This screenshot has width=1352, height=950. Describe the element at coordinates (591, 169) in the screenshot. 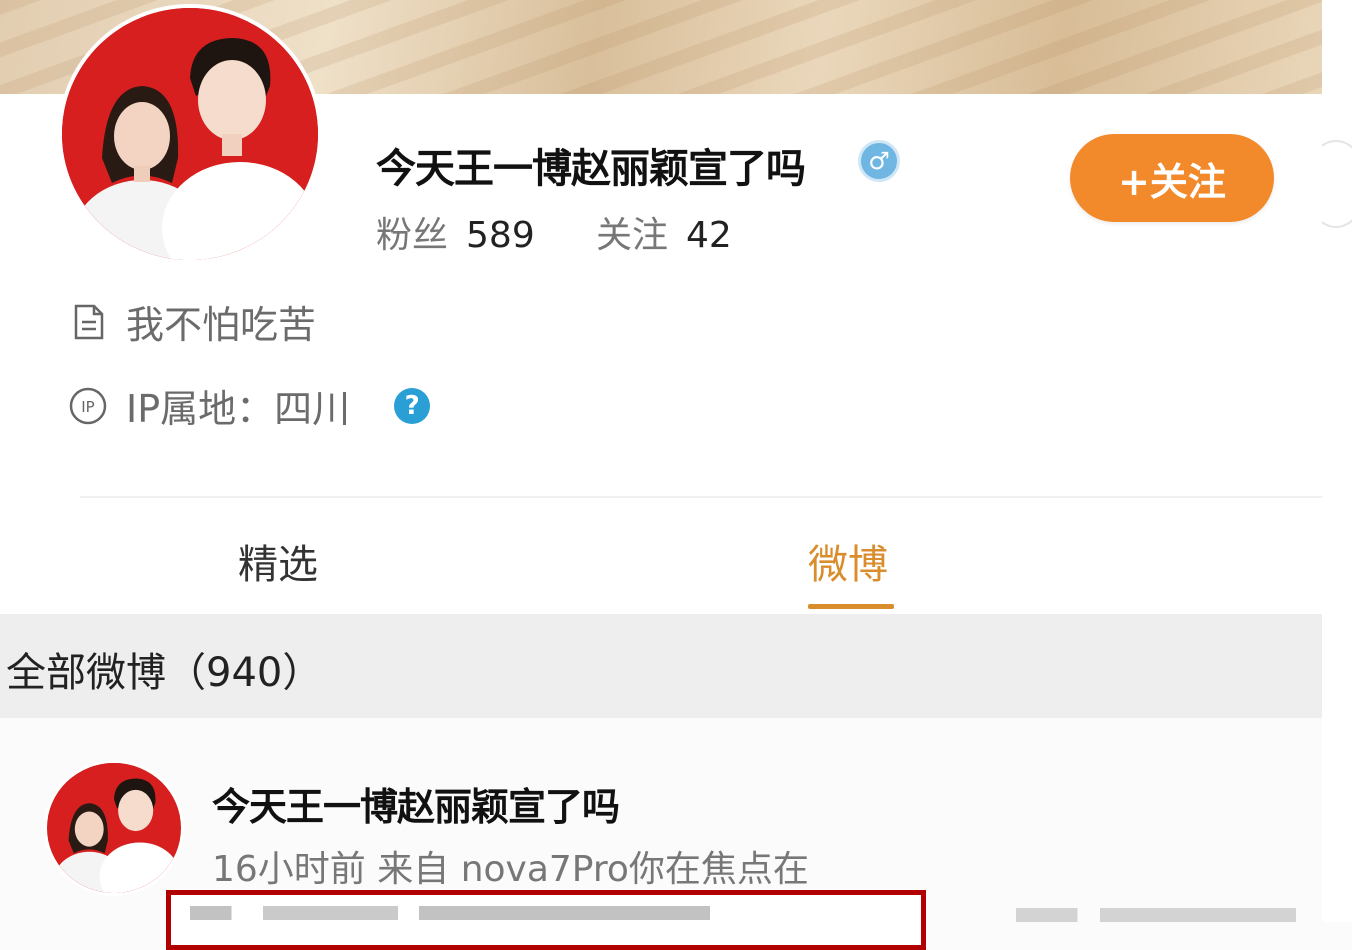

I see `profile-username: 今天王一博赵丽颖宣了吗` at that location.